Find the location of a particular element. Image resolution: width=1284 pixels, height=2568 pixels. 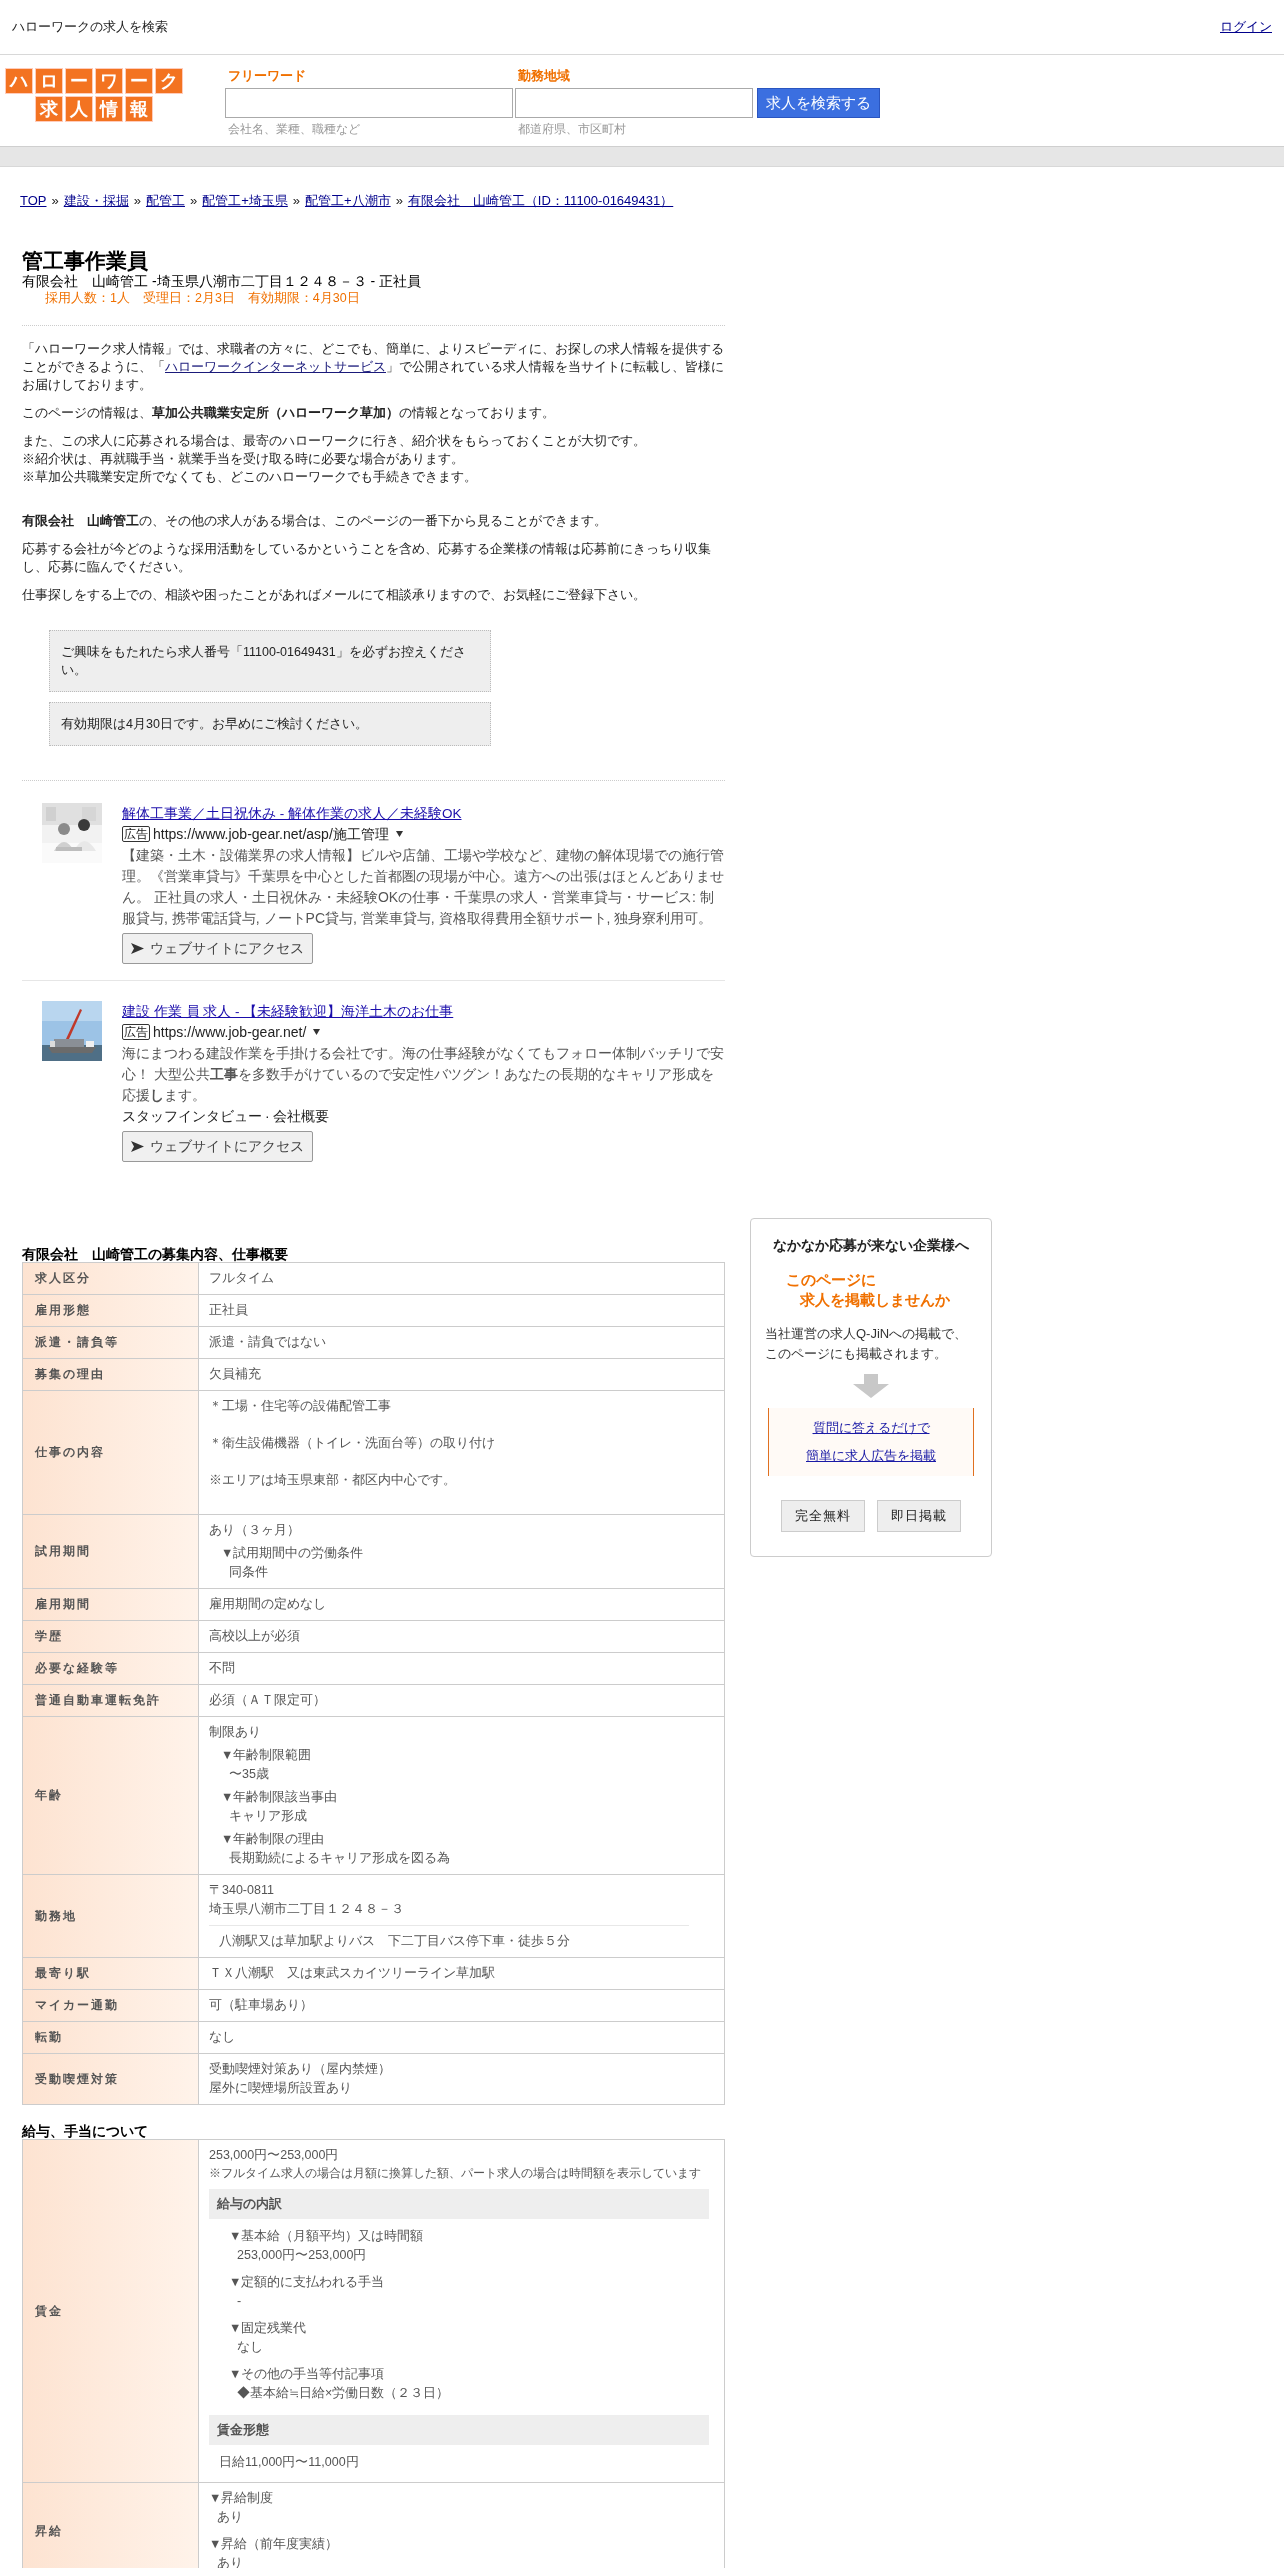

cell-text: 欠員補充 is located at coordinates (235, 1374).